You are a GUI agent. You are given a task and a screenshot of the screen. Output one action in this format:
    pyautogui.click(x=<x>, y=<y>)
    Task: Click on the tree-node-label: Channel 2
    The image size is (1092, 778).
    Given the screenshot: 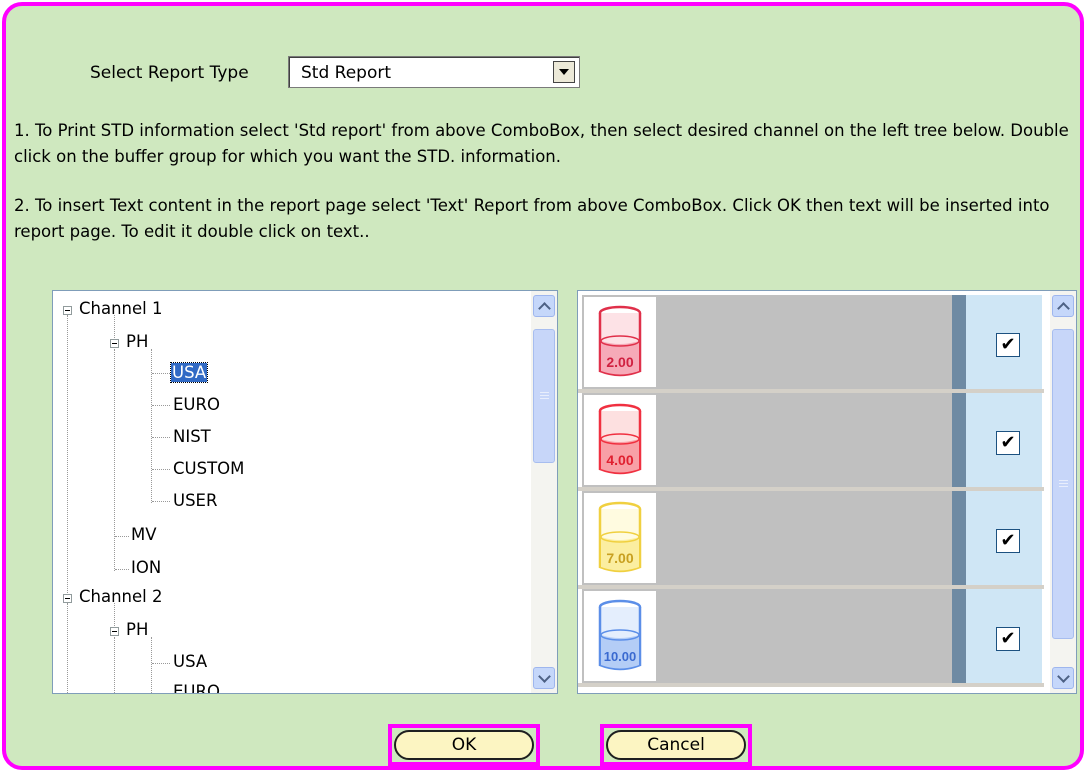 What is the action you would take?
    pyautogui.click(x=121, y=596)
    